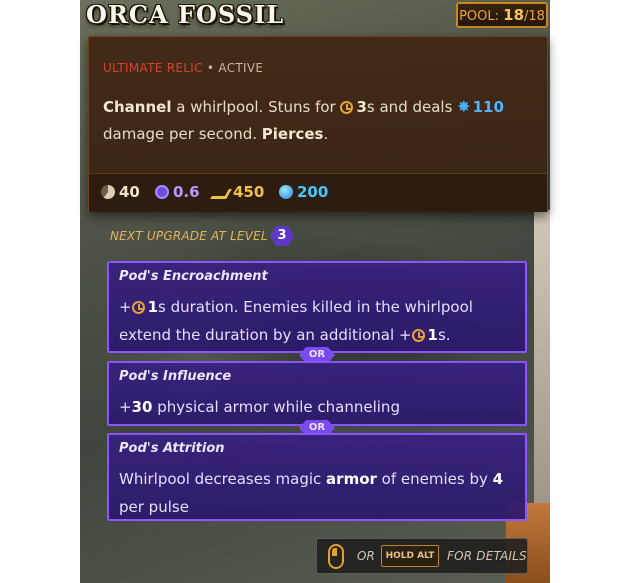 The height and width of the screenshot is (583, 630). I want to click on cast-time-icon, so click(162, 192).